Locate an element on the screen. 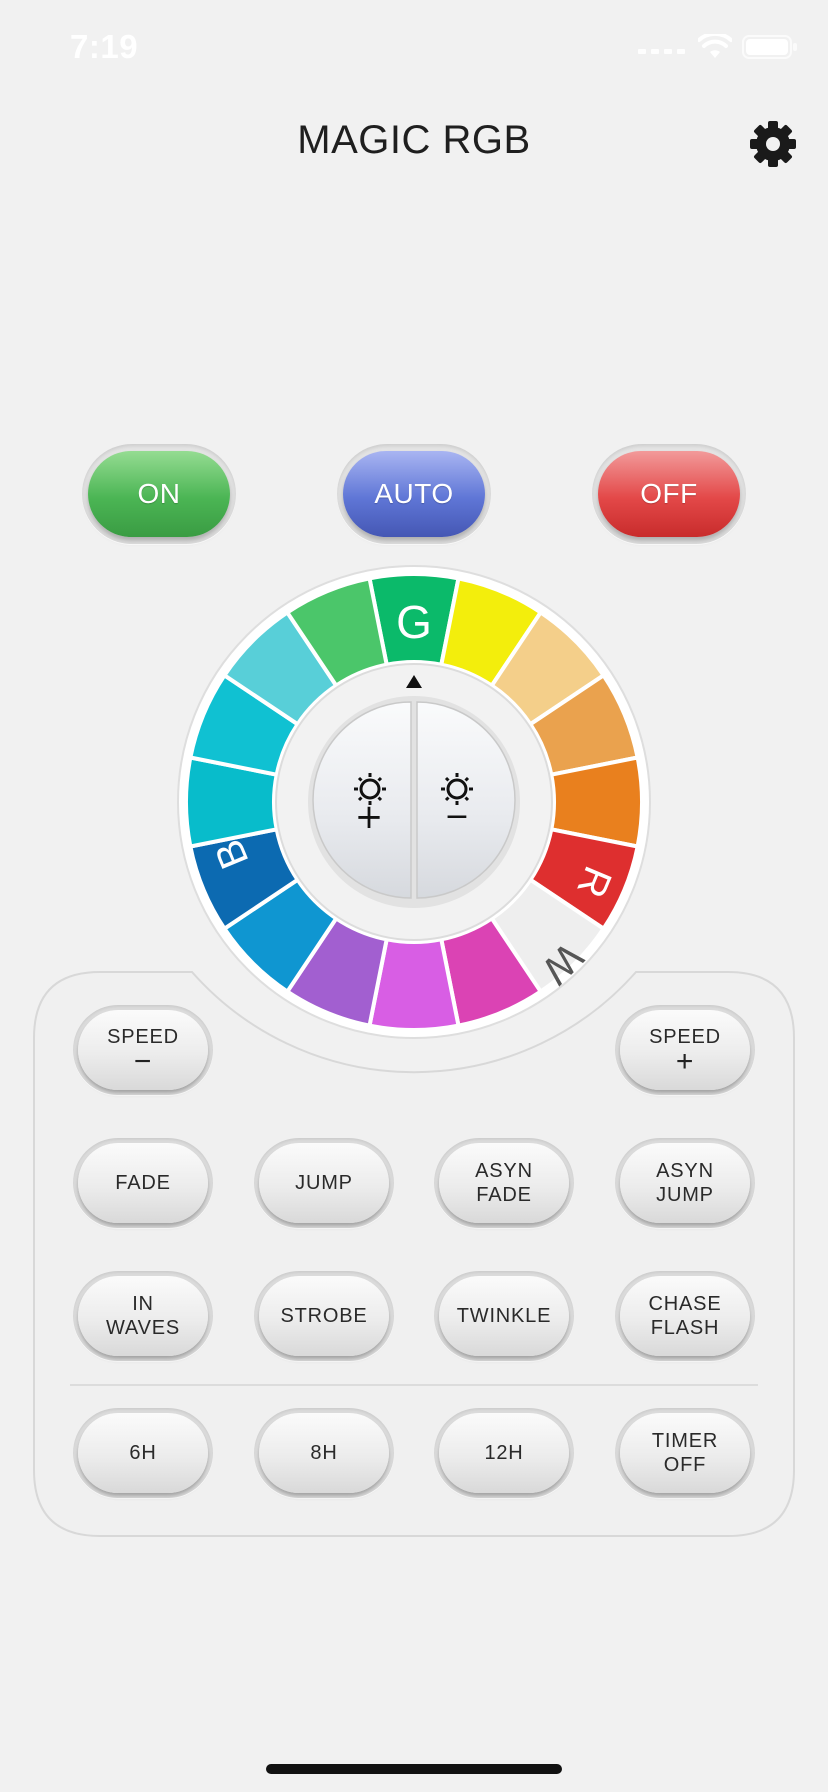 The image size is (828, 1792). speed-up-button: SPEED + is located at coordinates (685, 1050).